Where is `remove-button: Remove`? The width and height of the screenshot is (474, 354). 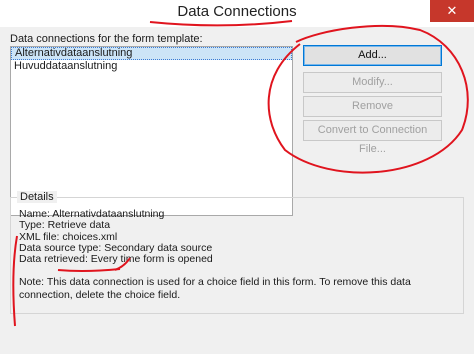 remove-button: Remove is located at coordinates (372, 106).